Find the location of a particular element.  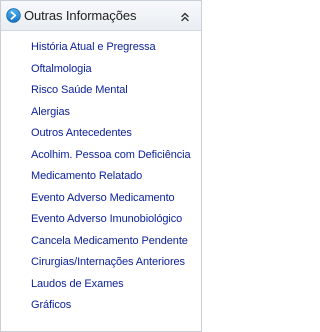

menu-item-evento-adverso-medicamento: Evento Adverso Medicamento is located at coordinates (101, 199).